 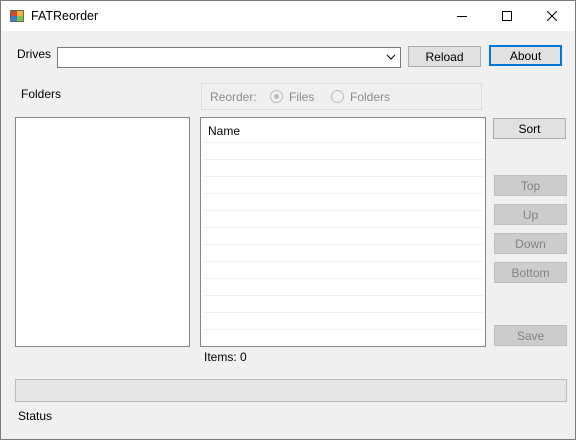 I want to click on reorder-folders-label: Folders, so click(x=370, y=97).